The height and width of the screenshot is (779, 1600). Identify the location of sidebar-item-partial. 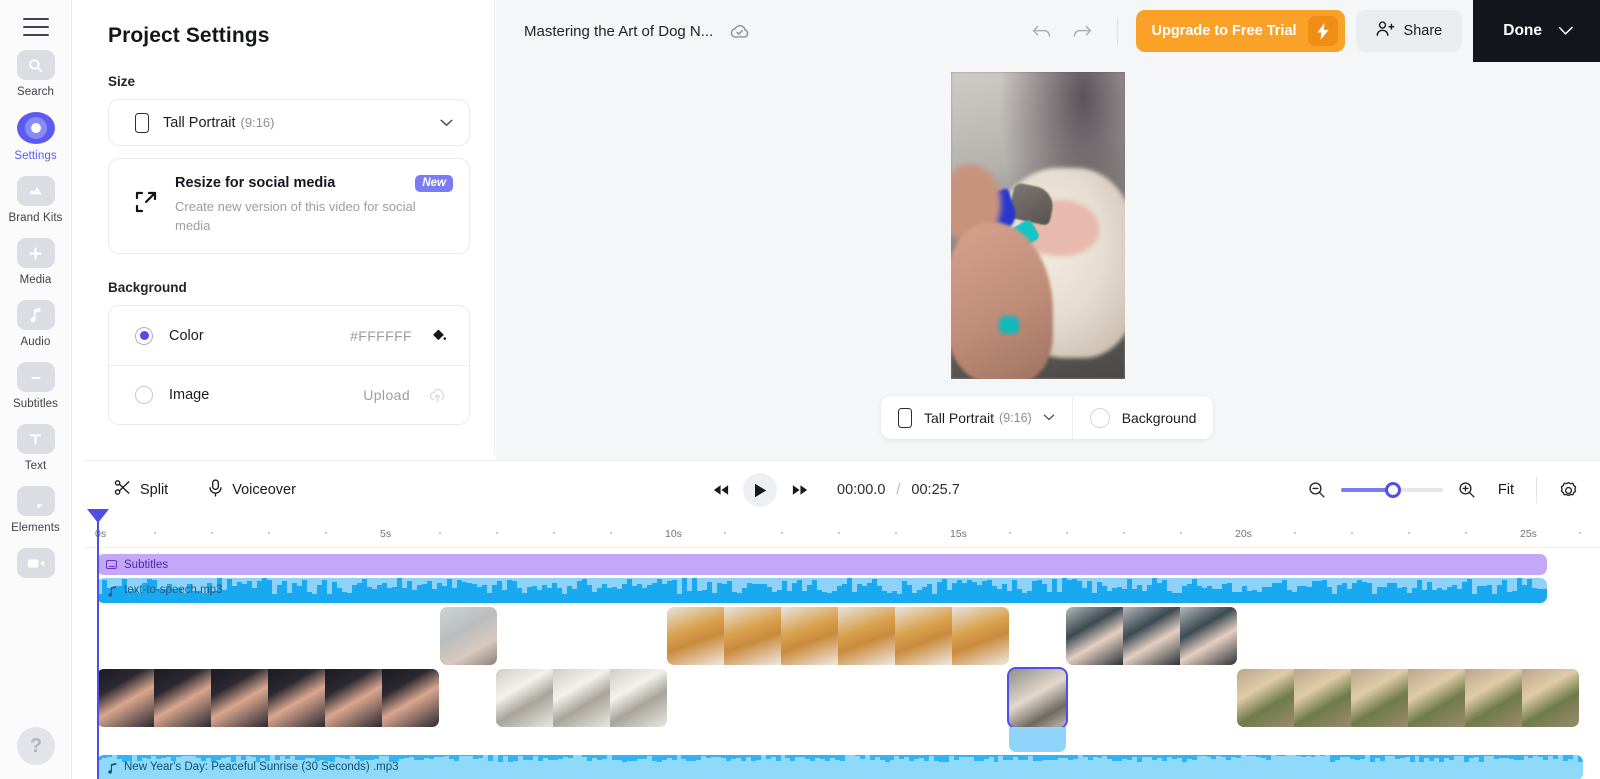
(36, 563).